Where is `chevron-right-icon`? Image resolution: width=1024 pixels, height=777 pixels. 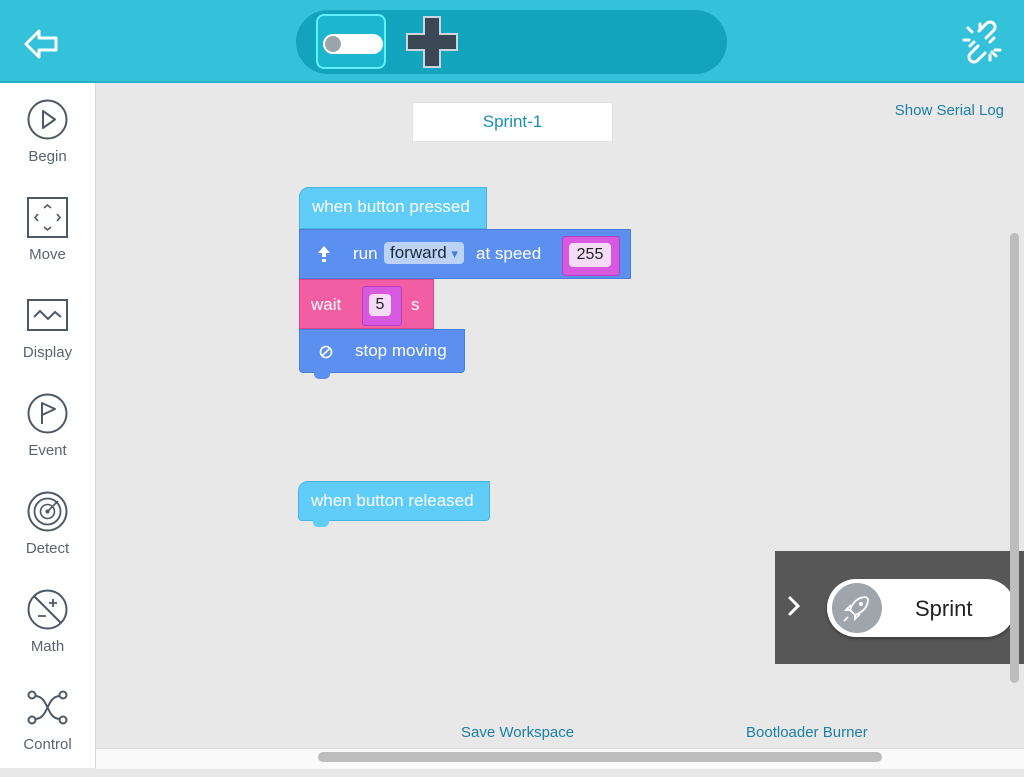 chevron-right-icon is located at coordinates (794, 606).